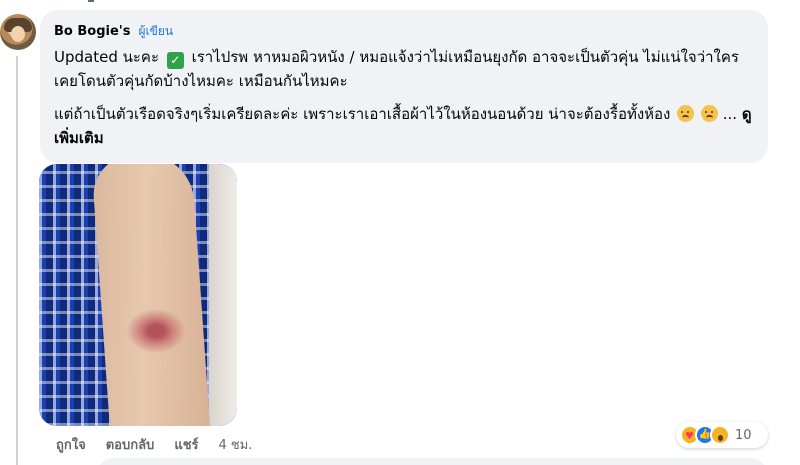 Image resolution: width=800 pixels, height=465 pixels. I want to click on photo-arm, so click(151, 295).